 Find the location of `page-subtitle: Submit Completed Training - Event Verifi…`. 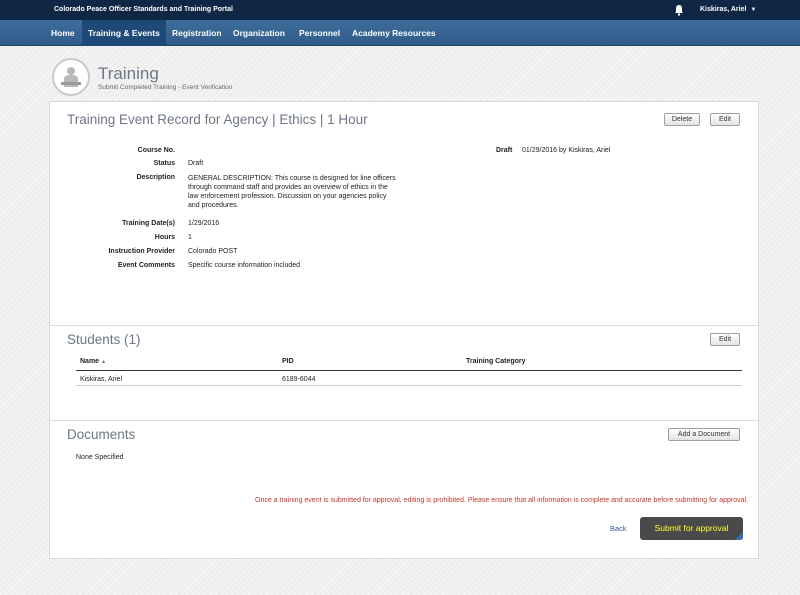

page-subtitle: Submit Completed Training - Event Verifi… is located at coordinates (165, 87).